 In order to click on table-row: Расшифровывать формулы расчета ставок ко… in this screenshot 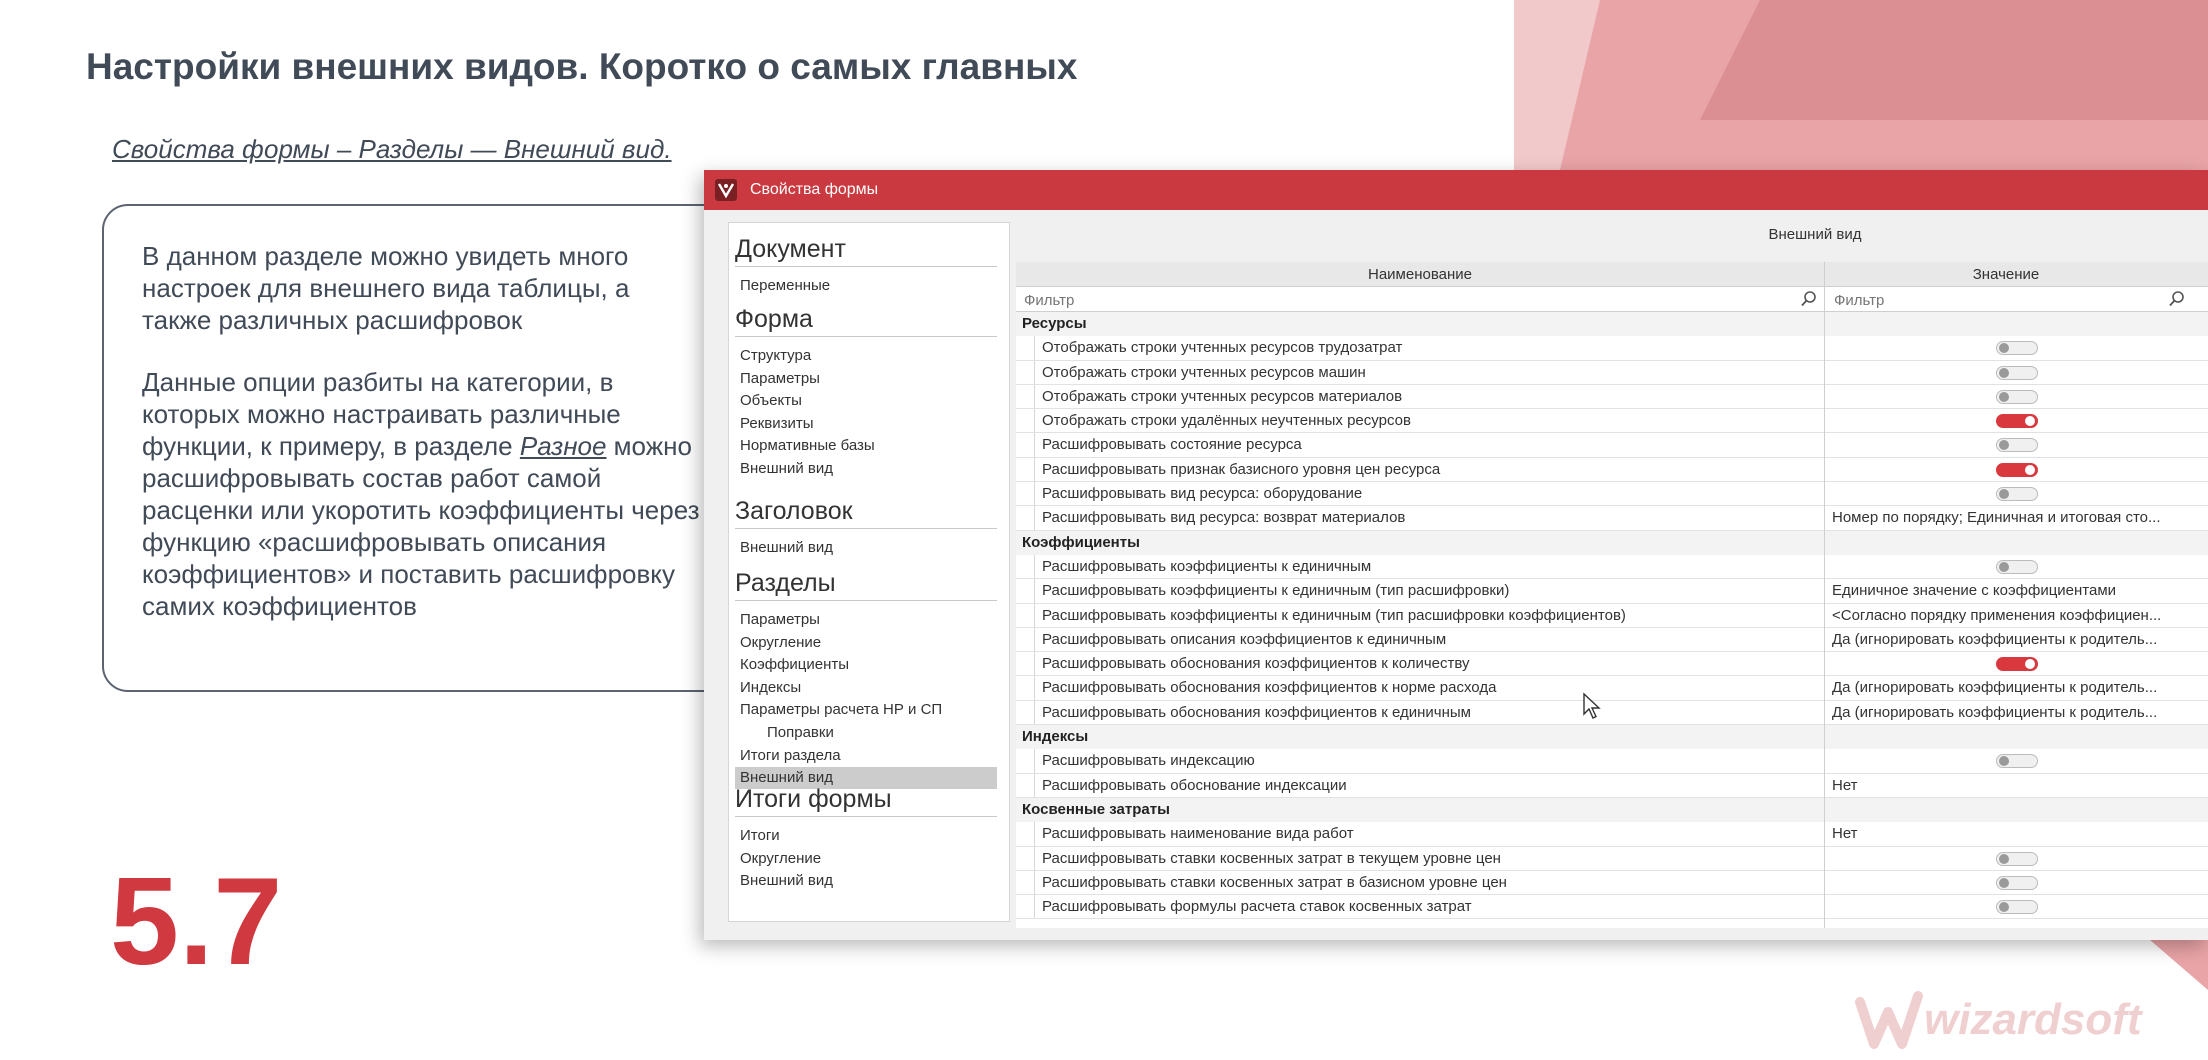, I will do `click(1612, 907)`.